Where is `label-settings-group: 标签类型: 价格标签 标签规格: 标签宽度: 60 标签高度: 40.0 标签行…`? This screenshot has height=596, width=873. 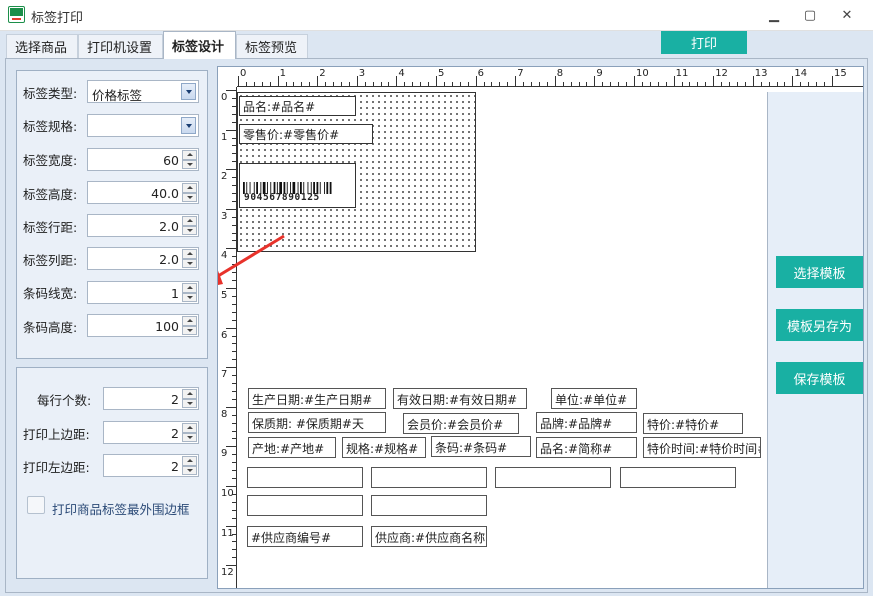 label-settings-group: 标签类型: 价格标签 标签规格: 标签宽度: 60 标签高度: 40.0 标签行… is located at coordinates (112, 214).